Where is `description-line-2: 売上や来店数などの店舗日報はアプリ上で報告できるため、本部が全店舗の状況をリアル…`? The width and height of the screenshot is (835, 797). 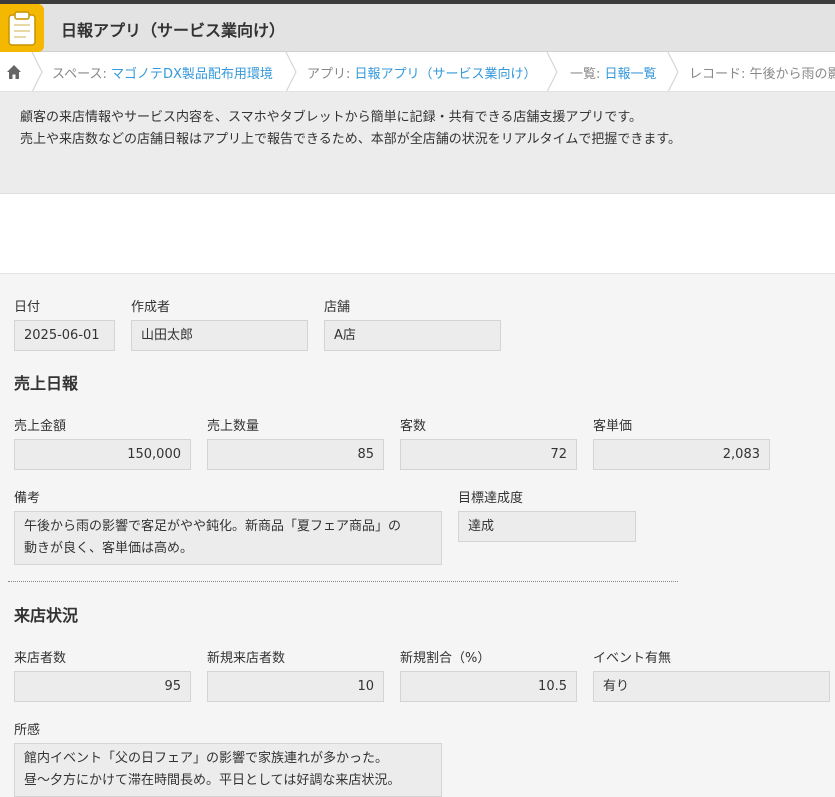 description-line-2: 売上や来店数などの店舗日報はアプリ上で報告できるため、本部が全店舗の状況をリアル… is located at coordinates (351, 139).